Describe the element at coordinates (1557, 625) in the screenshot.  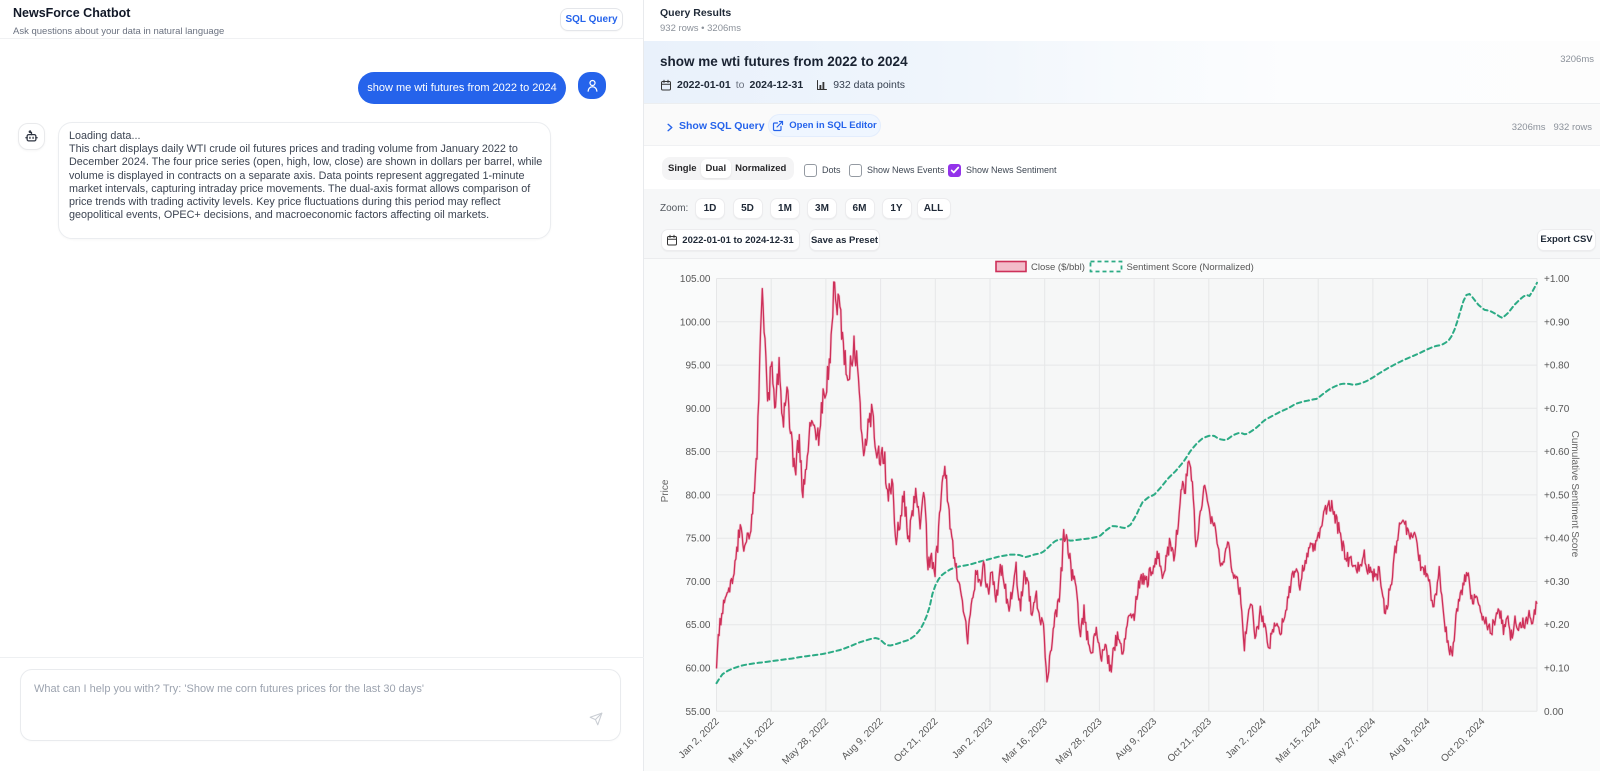
I see `svg-text: +0.20` at that location.